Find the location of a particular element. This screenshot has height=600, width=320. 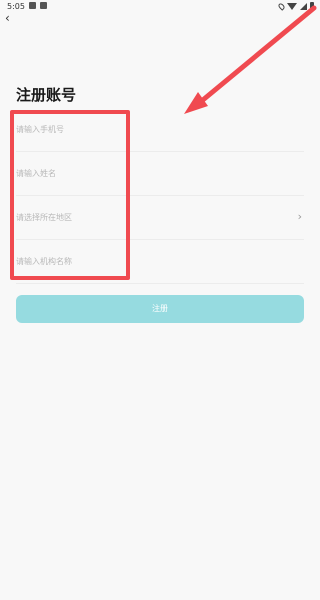

organization-row is located at coordinates (160, 262).